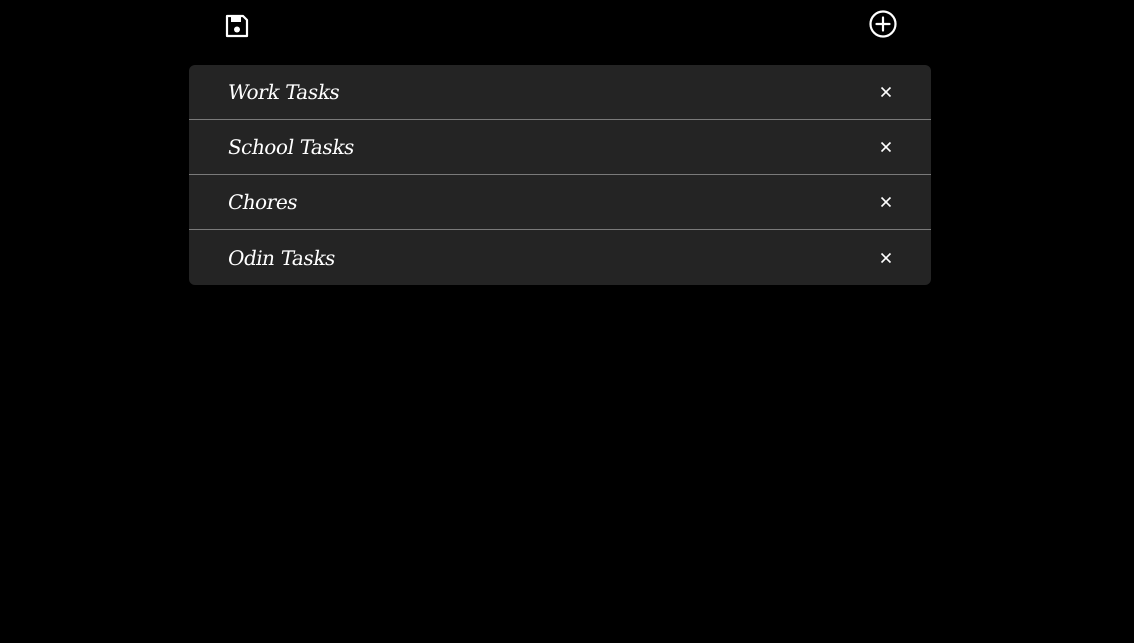  What do you see at coordinates (560, 257) in the screenshot?
I see `list-item-odin-tasks: Odin Tasks` at bounding box center [560, 257].